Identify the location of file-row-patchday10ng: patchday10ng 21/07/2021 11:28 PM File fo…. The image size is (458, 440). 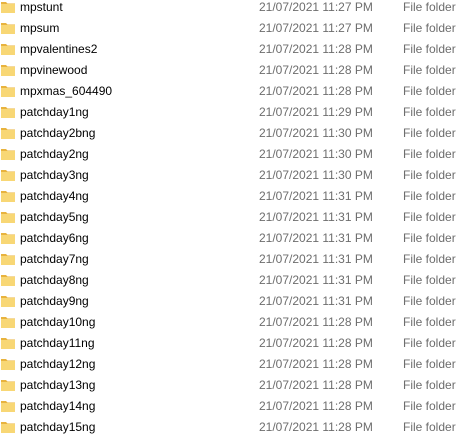
(229, 322).